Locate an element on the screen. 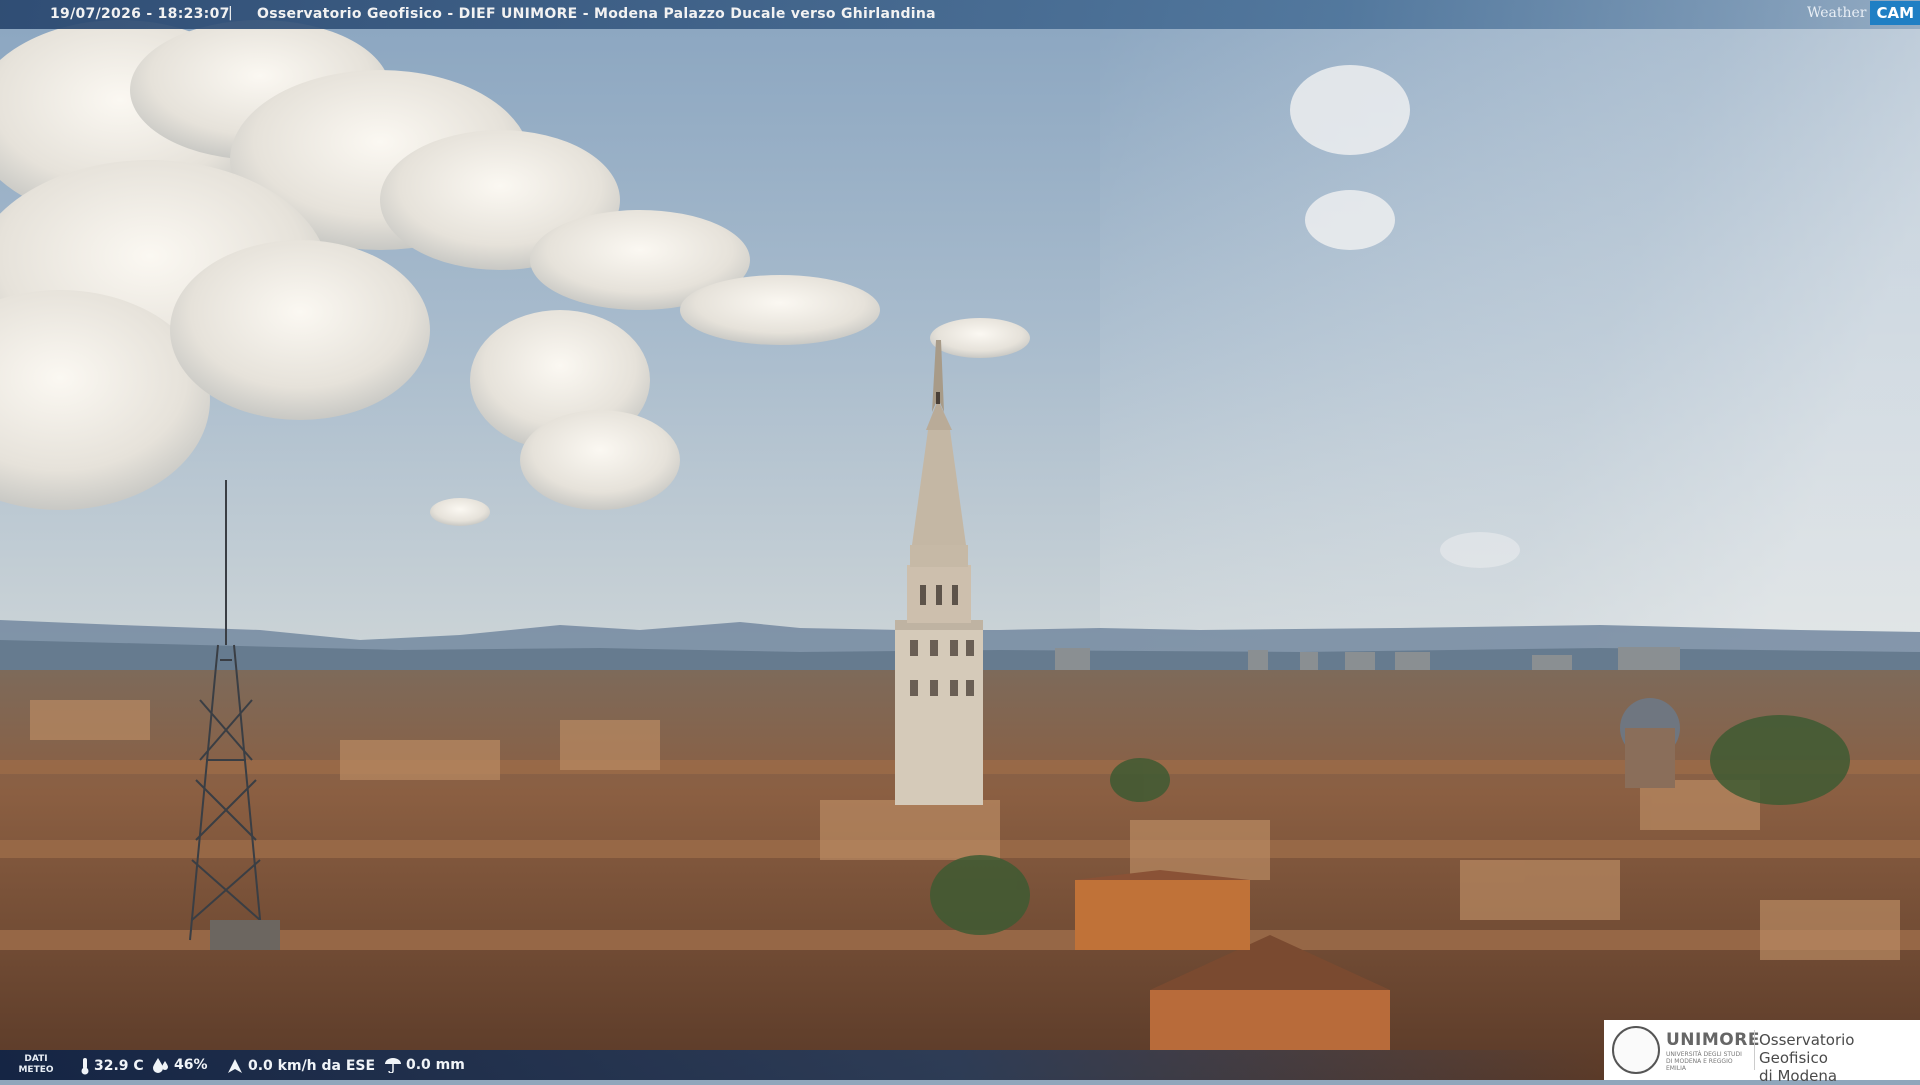 The height and width of the screenshot is (1085, 1920). rain-readout: 0.0 mm is located at coordinates (424, 1065).